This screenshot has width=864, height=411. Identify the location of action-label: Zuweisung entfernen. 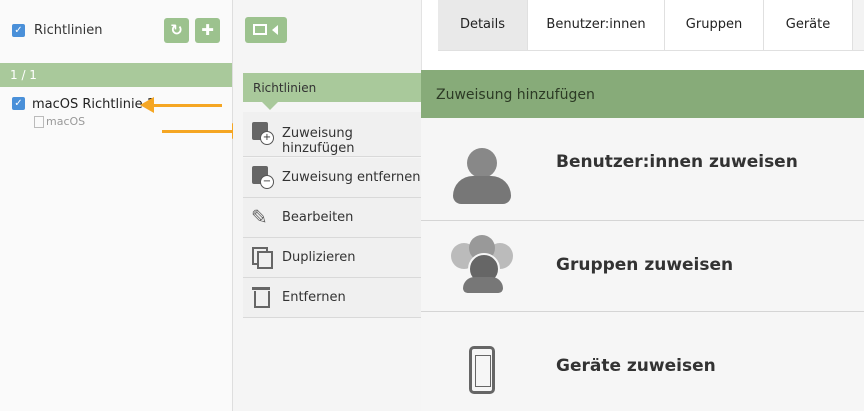
(351, 177).